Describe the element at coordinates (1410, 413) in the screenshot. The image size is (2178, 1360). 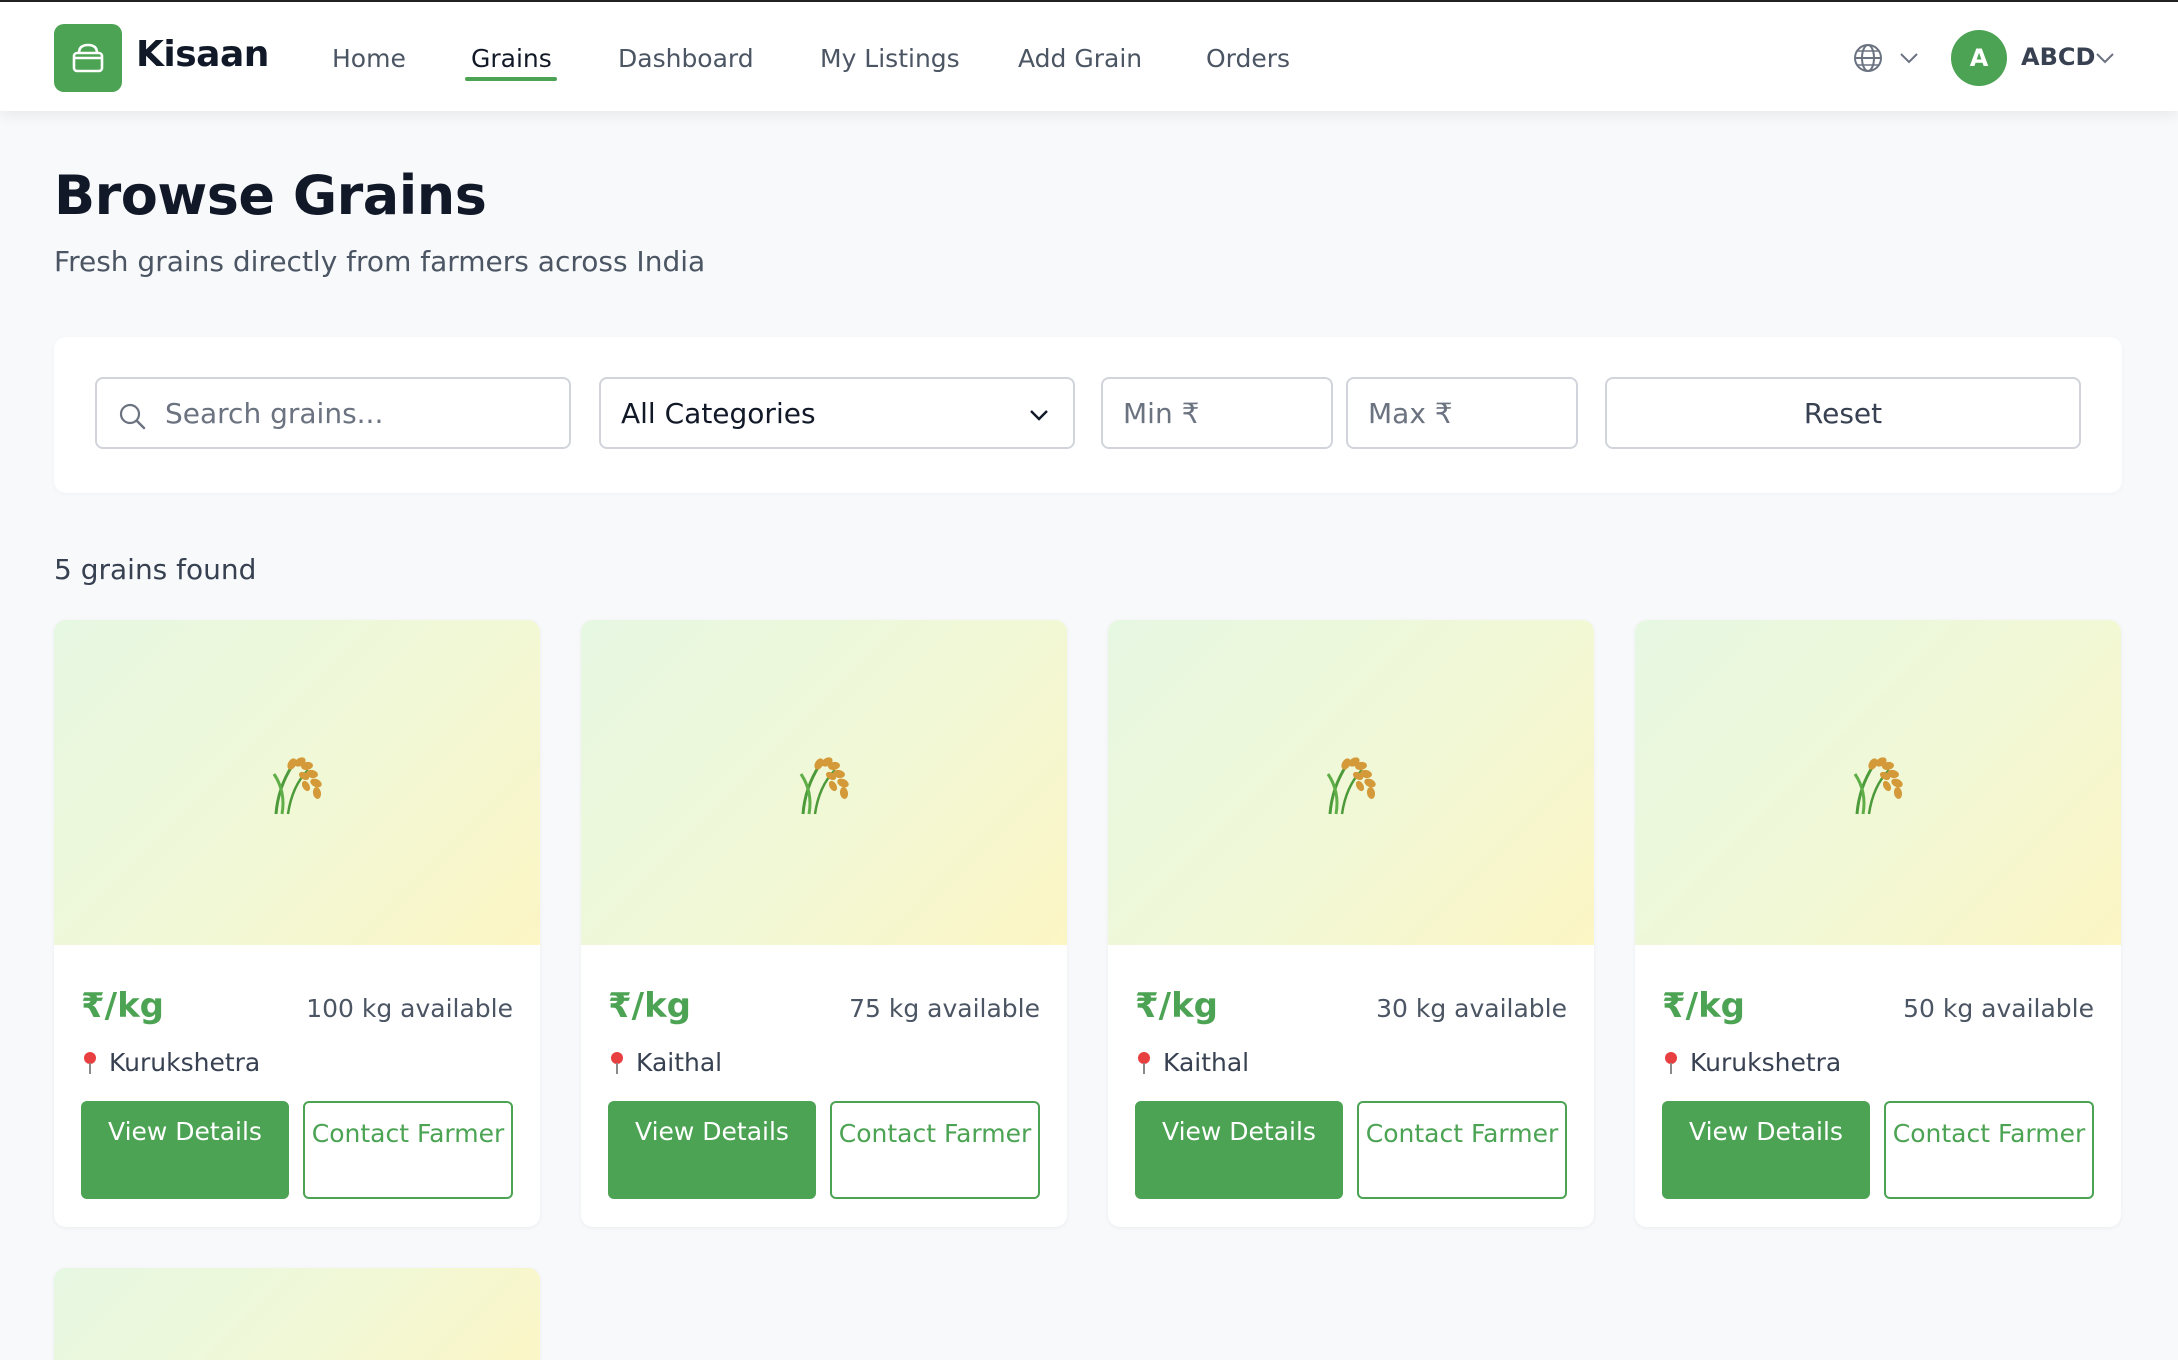
I see `max-price-placeholder: Max ₹` at that location.